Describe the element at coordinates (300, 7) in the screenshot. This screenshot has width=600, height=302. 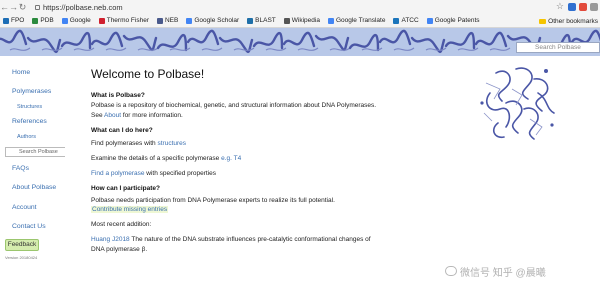
I see `browser-address-bar: ← → ↻ https://polbase.neb.com ☆` at that location.